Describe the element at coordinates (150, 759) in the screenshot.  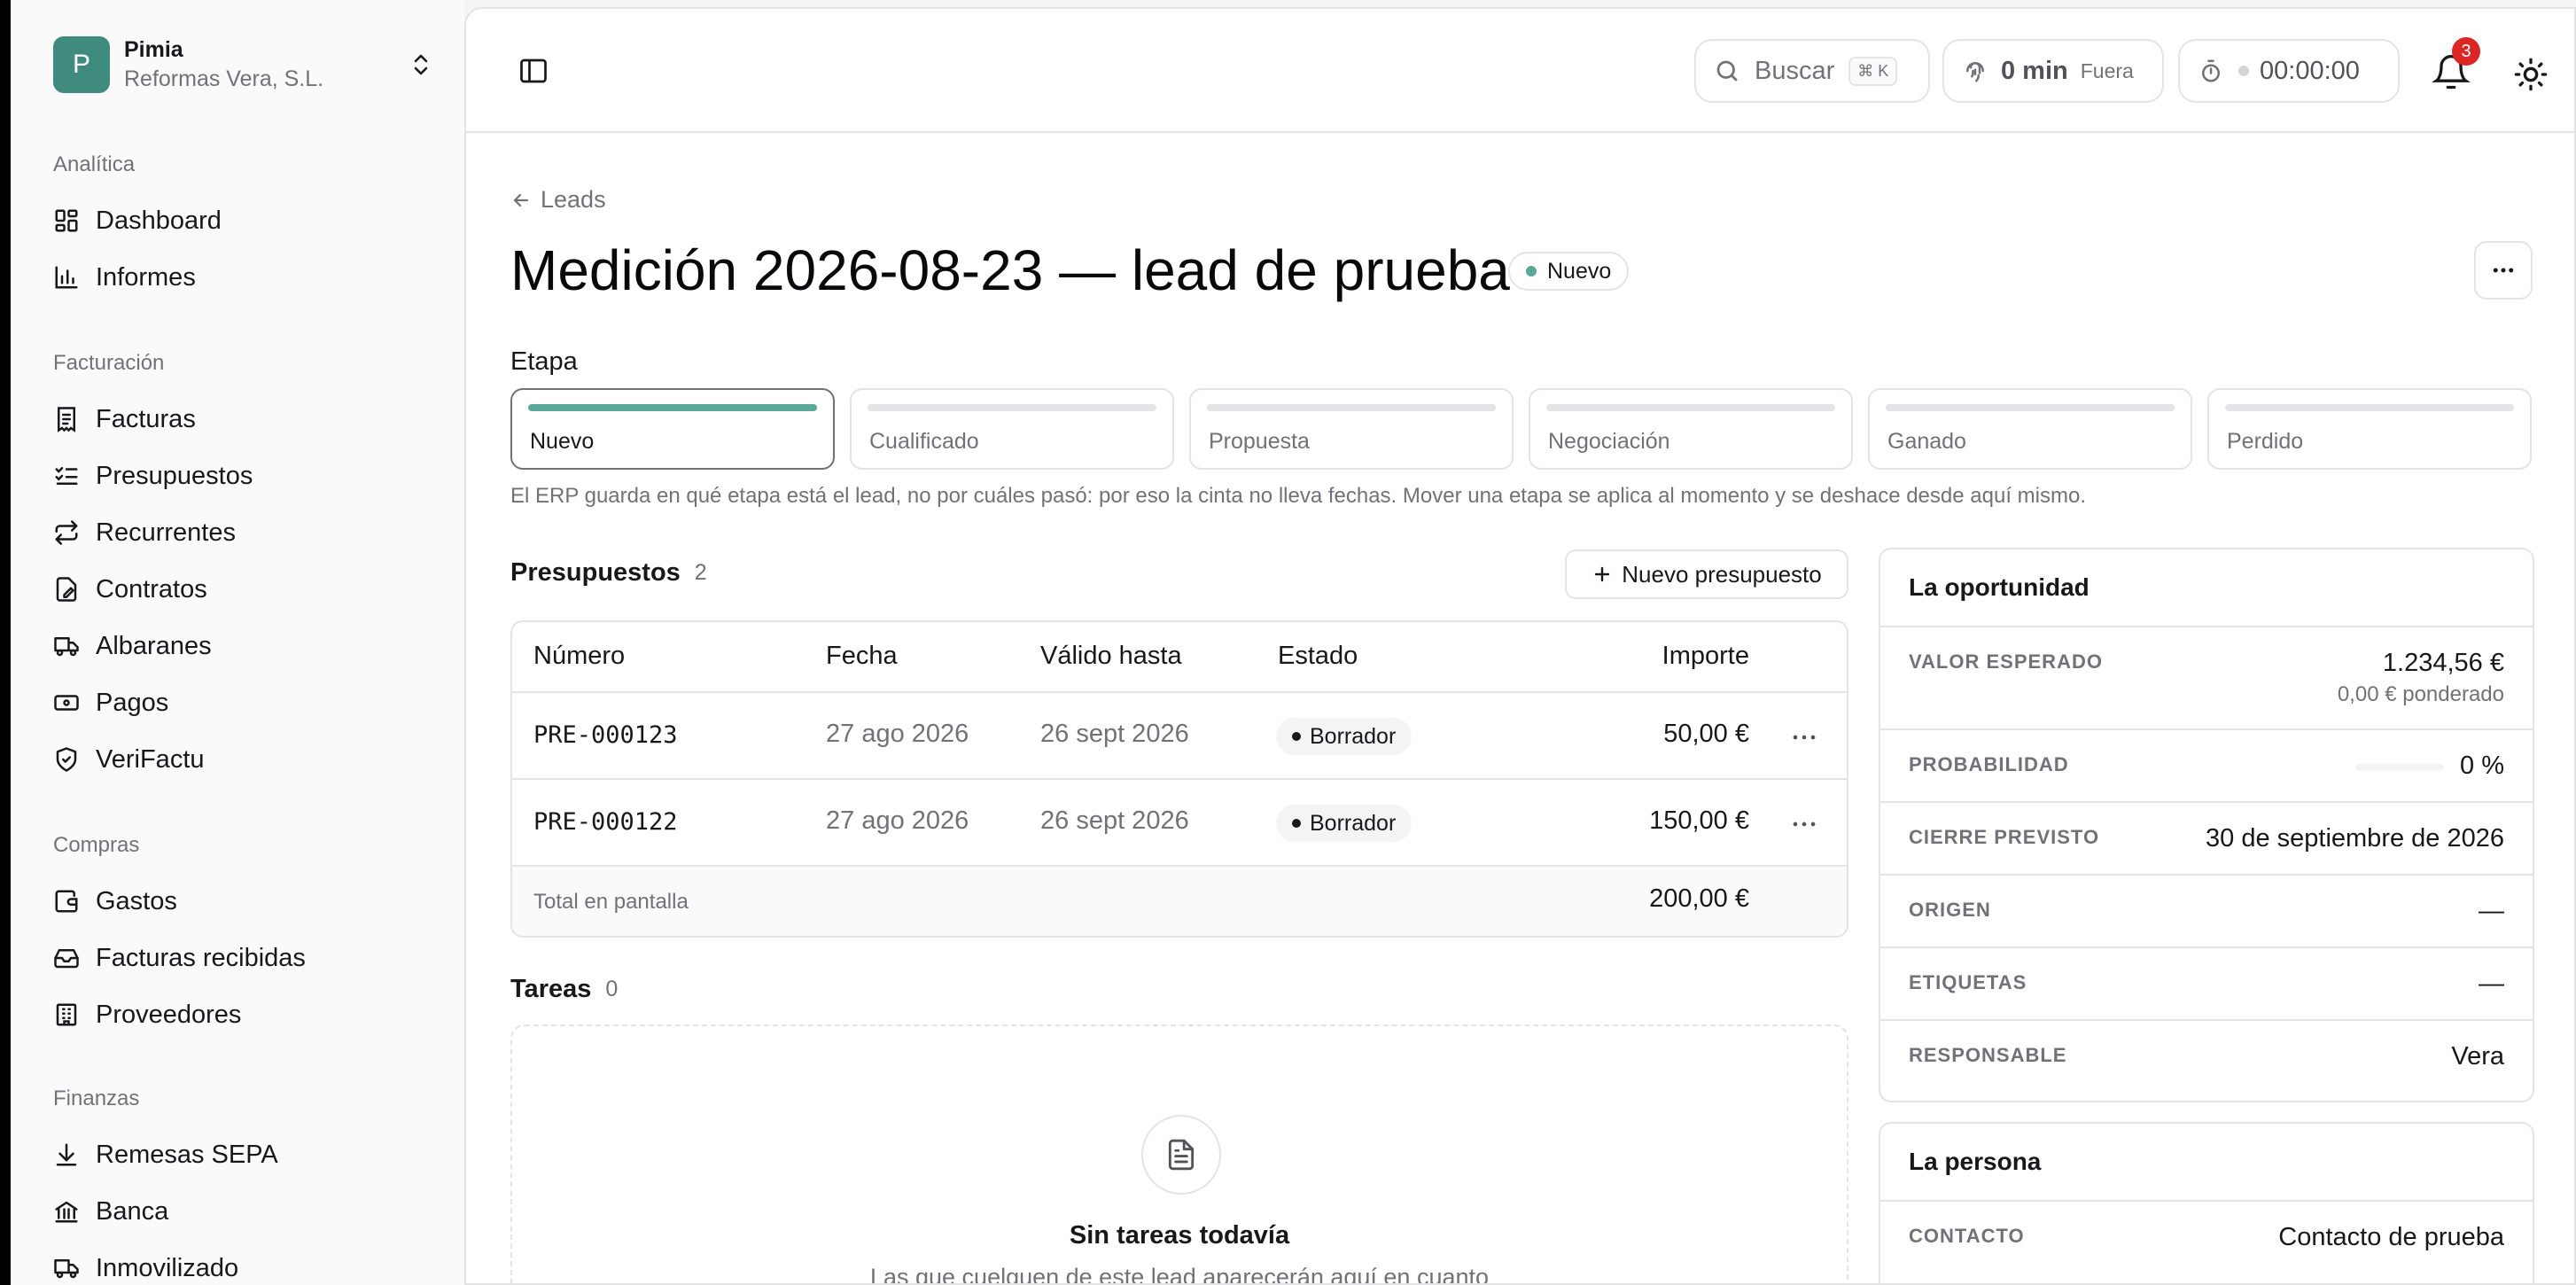
I see `sidebar-item-label: VeriFactu` at that location.